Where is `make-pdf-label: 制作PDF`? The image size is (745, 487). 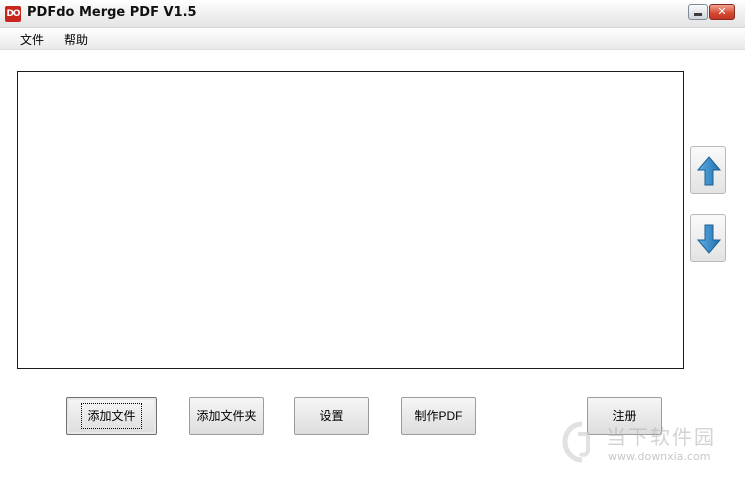
make-pdf-label: 制作PDF is located at coordinates (438, 416).